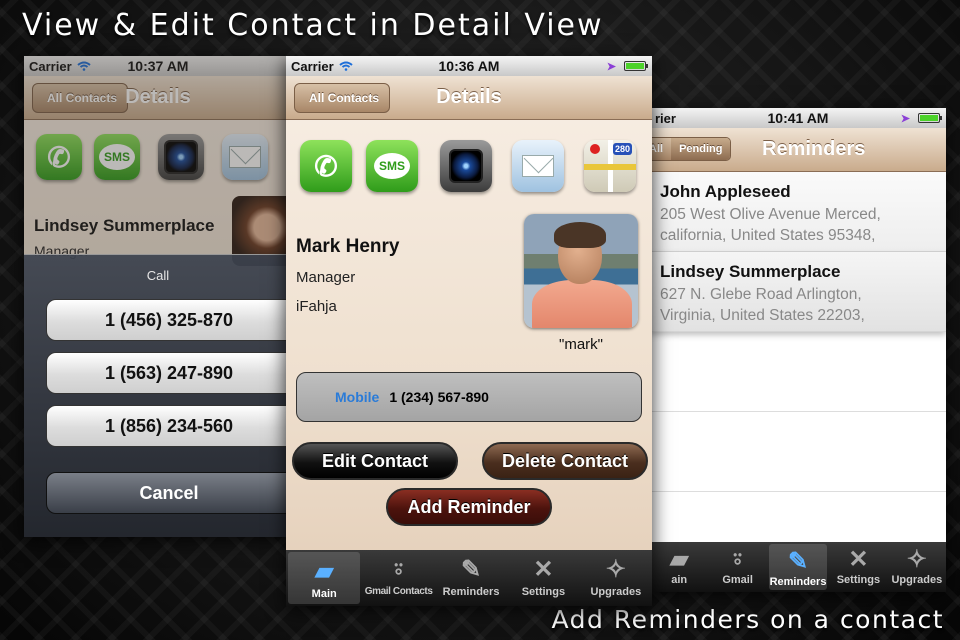 Image resolution: width=960 pixels, height=640 pixels. I want to click on reminder-filter-segmented-control: All Pending, so click(691, 149).